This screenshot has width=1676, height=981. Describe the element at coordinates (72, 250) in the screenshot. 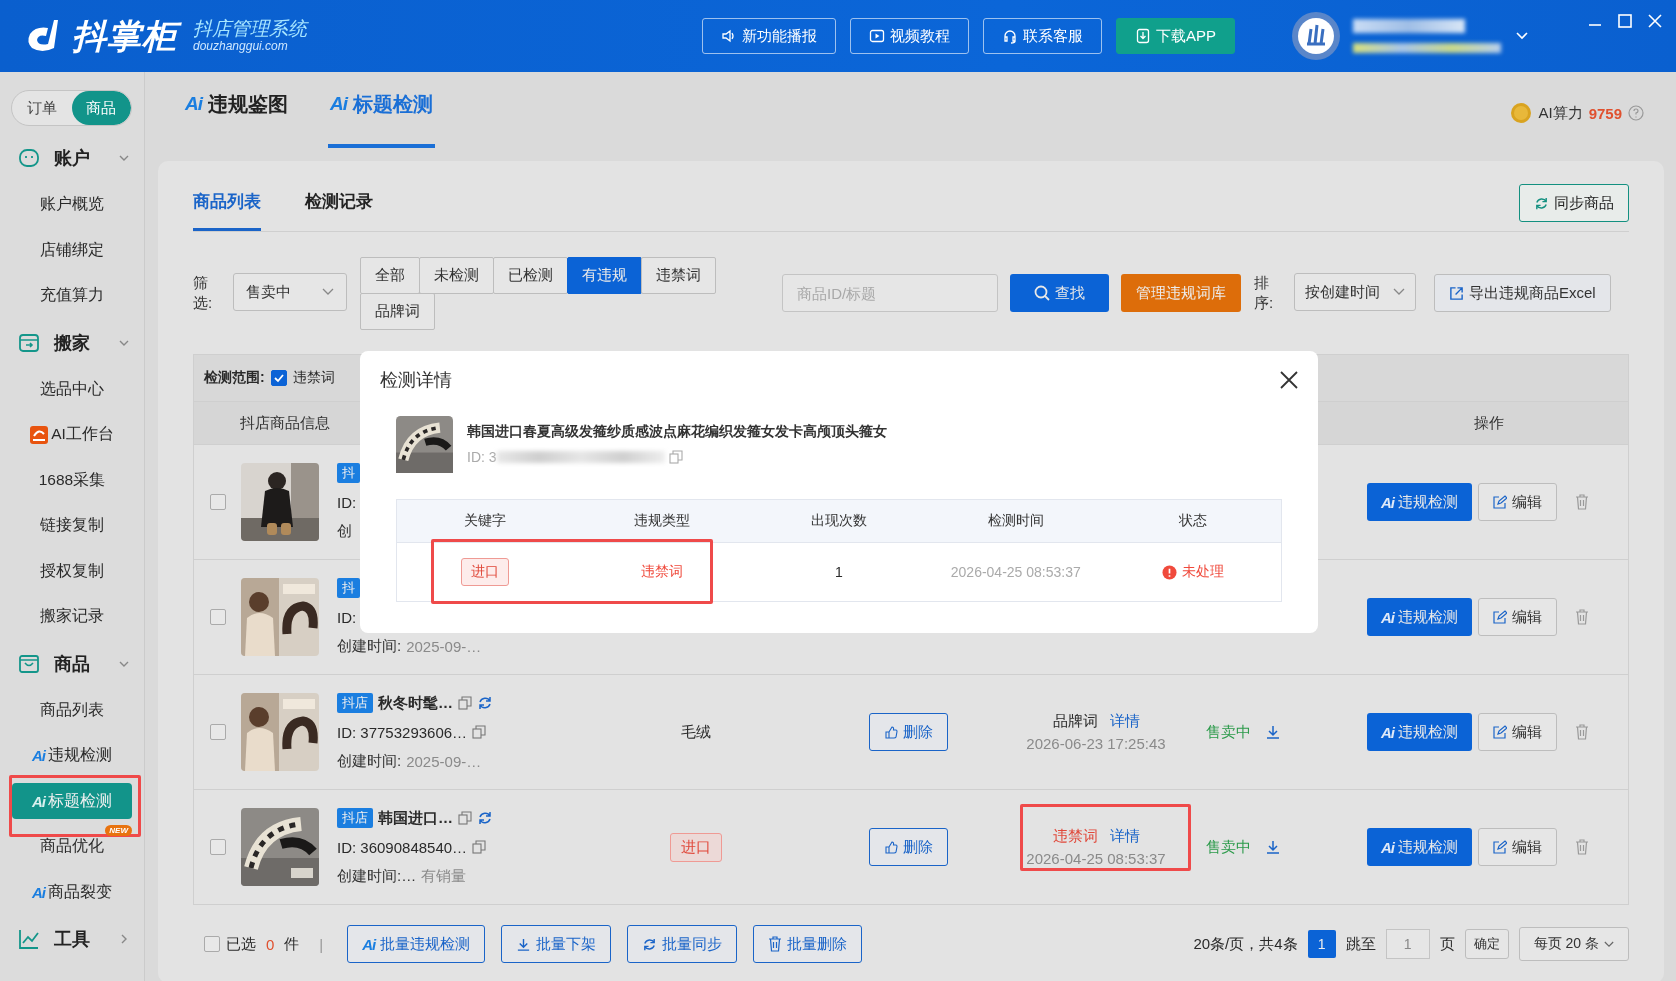

I see `sidebar-item: 店铺绑定` at that location.